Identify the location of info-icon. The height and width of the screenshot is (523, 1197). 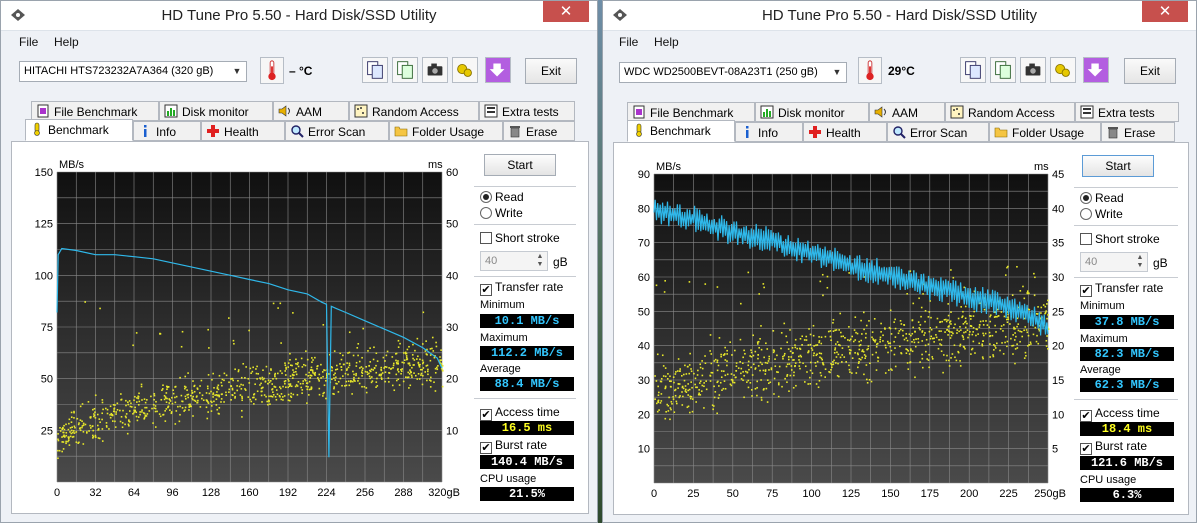
(747, 132).